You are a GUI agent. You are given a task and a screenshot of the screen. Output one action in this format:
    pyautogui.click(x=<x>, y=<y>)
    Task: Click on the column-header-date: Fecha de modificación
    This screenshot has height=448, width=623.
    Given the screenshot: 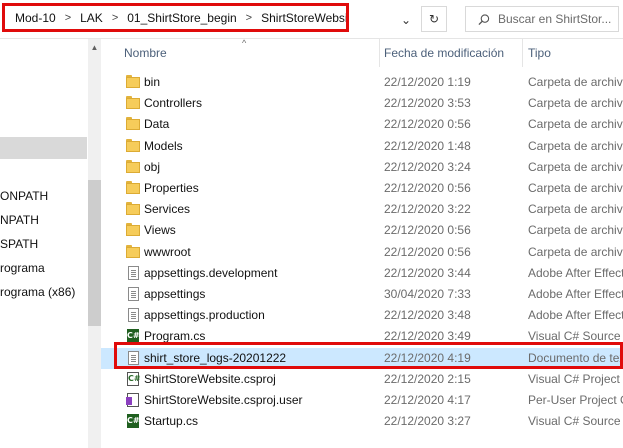 What is the action you would take?
    pyautogui.click(x=451, y=53)
    